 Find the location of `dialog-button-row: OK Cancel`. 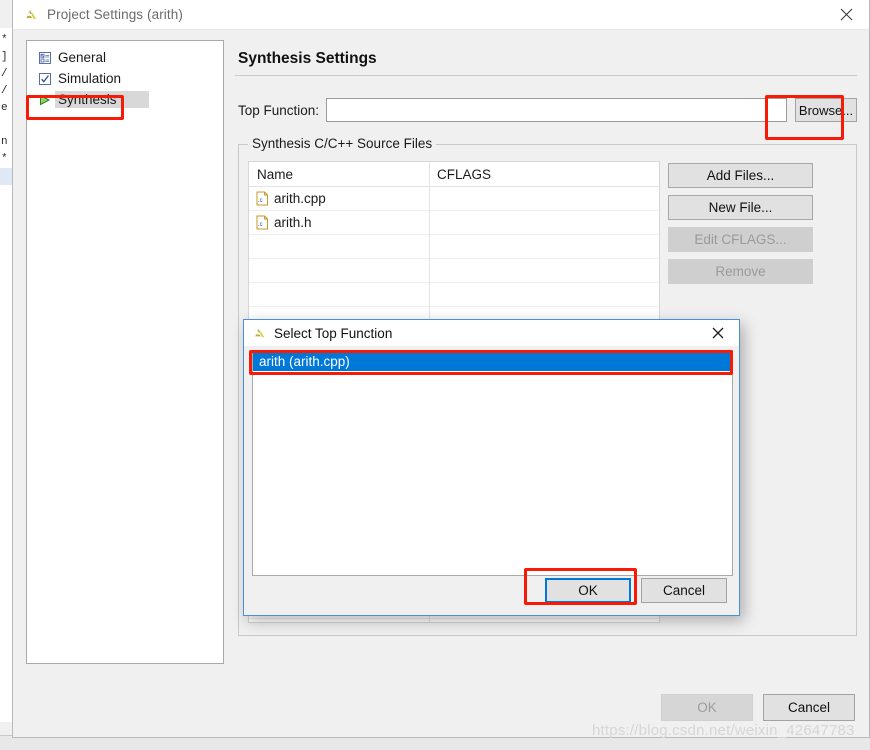

dialog-button-row: OK Cancel is located at coordinates (631, 590).